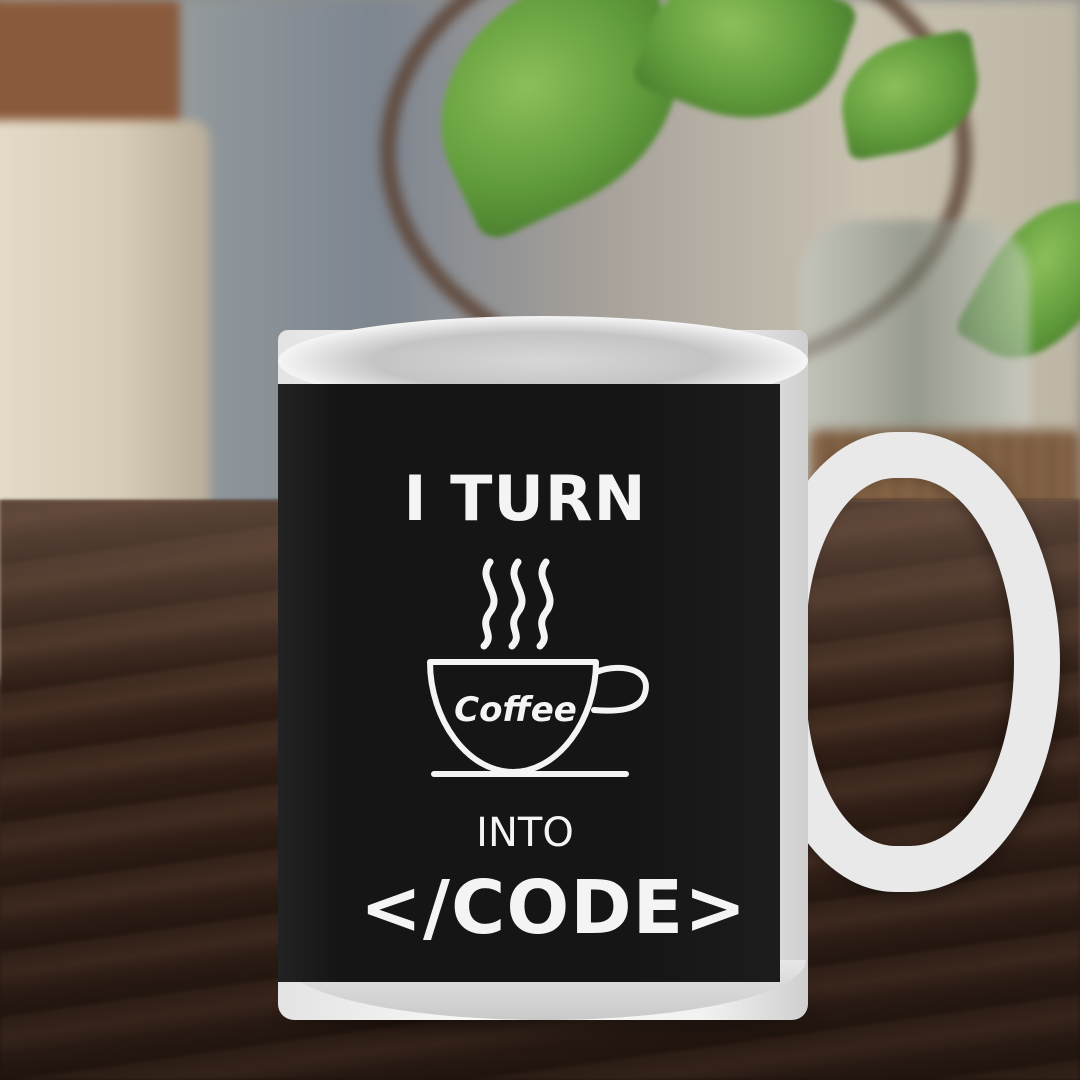 Image resolution: width=1080 pixels, height=1080 pixels. What do you see at coordinates (517, 604) in the screenshot?
I see `steam-icon` at bounding box center [517, 604].